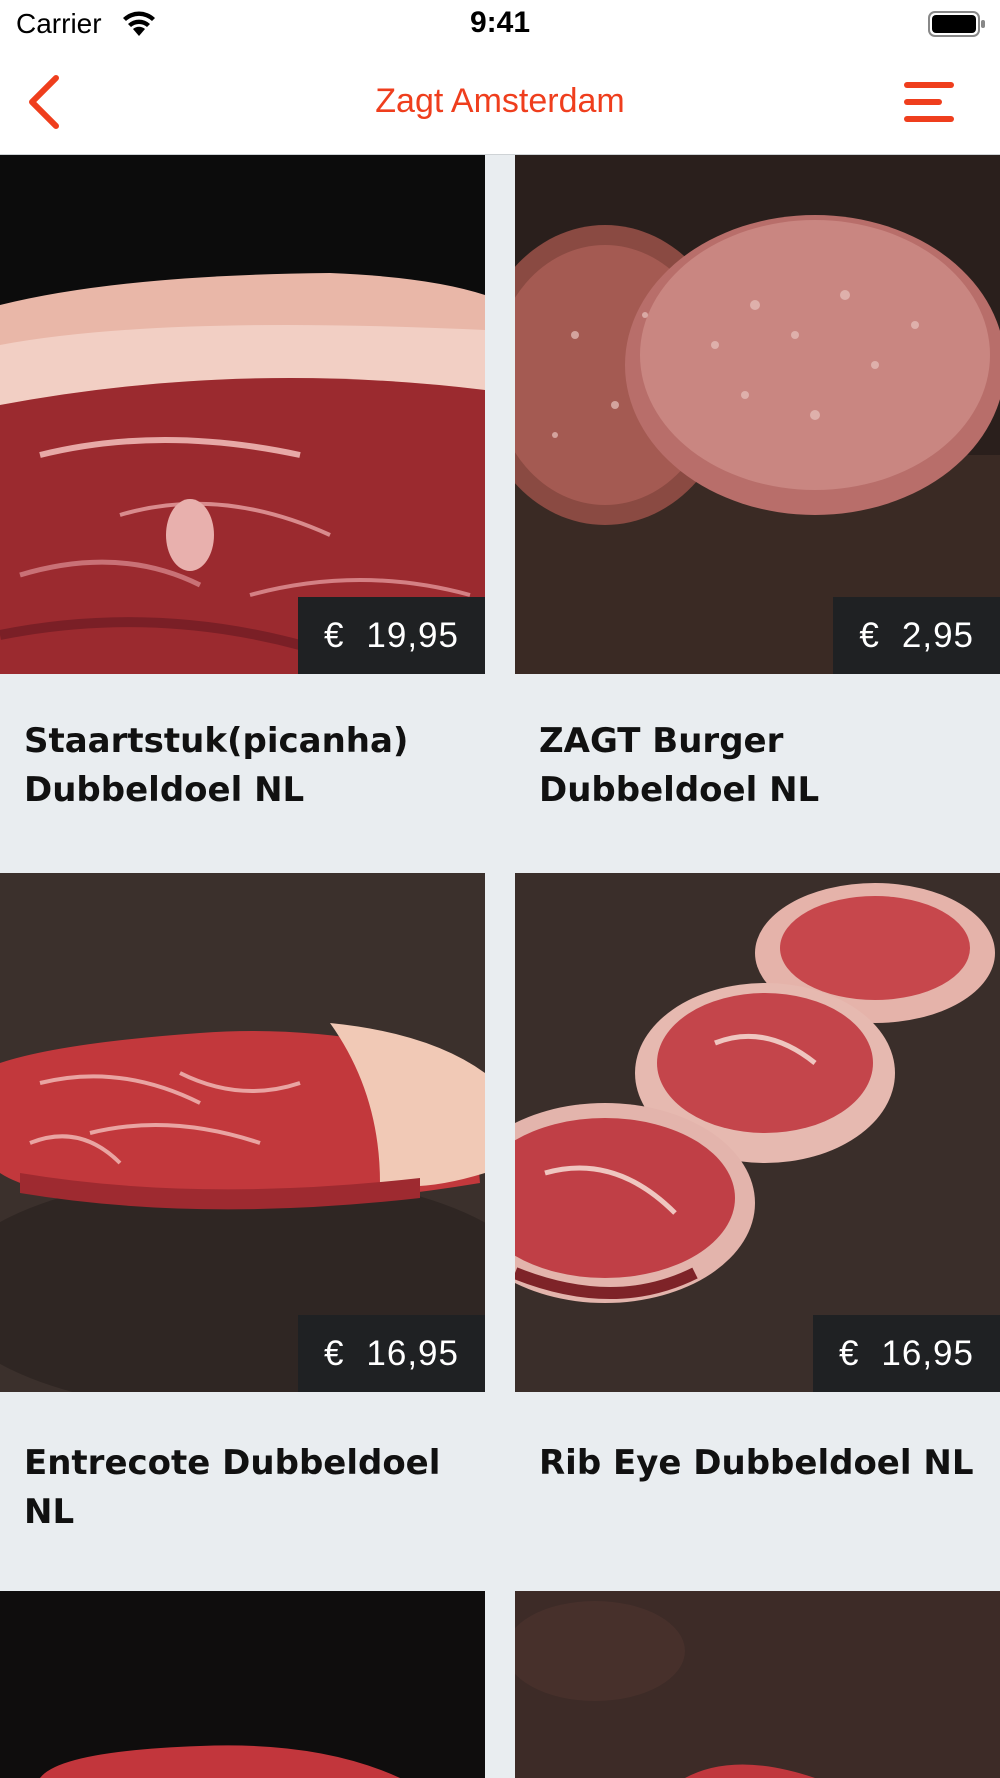  What do you see at coordinates (761, 766) in the screenshot?
I see `product-name: ZAGT Burger Dubbeldoel NL` at bounding box center [761, 766].